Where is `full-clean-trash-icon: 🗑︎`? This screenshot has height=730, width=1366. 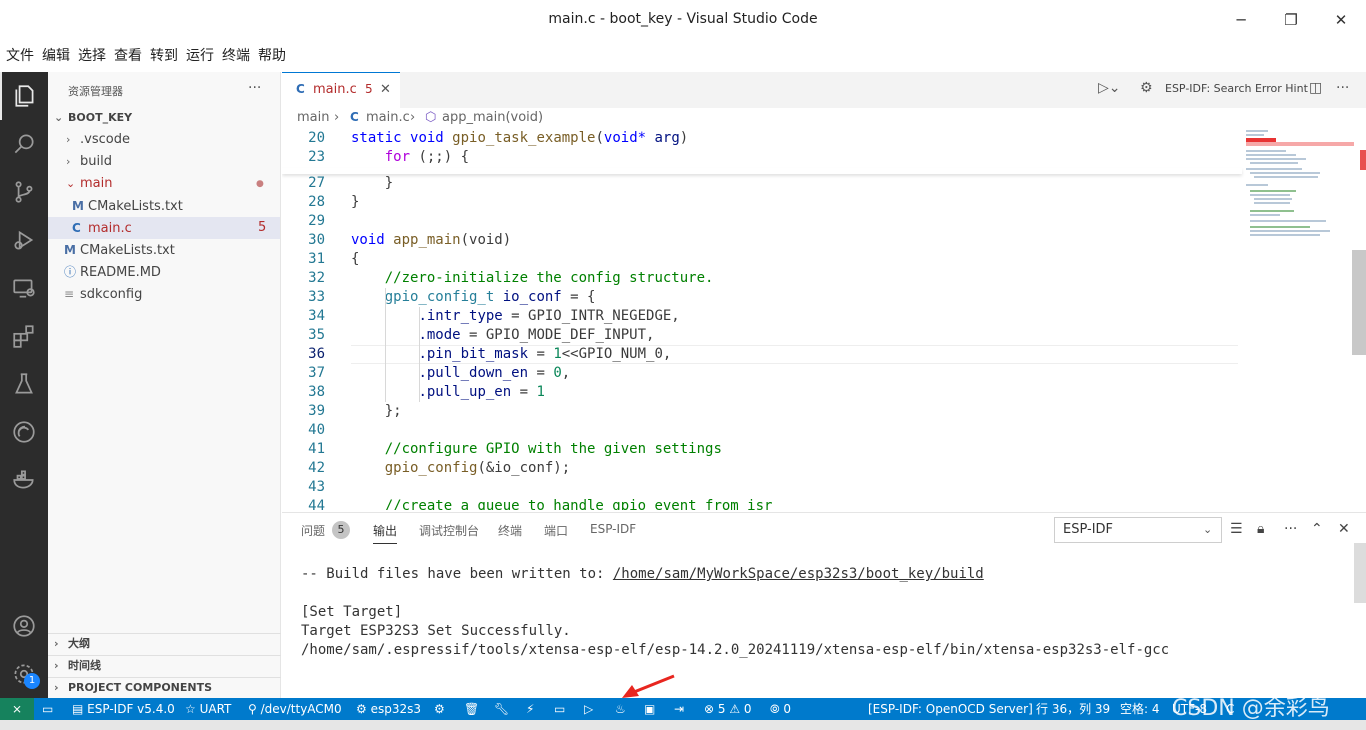
full-clean-trash-icon: 🗑︎ is located at coordinates (471, 709).